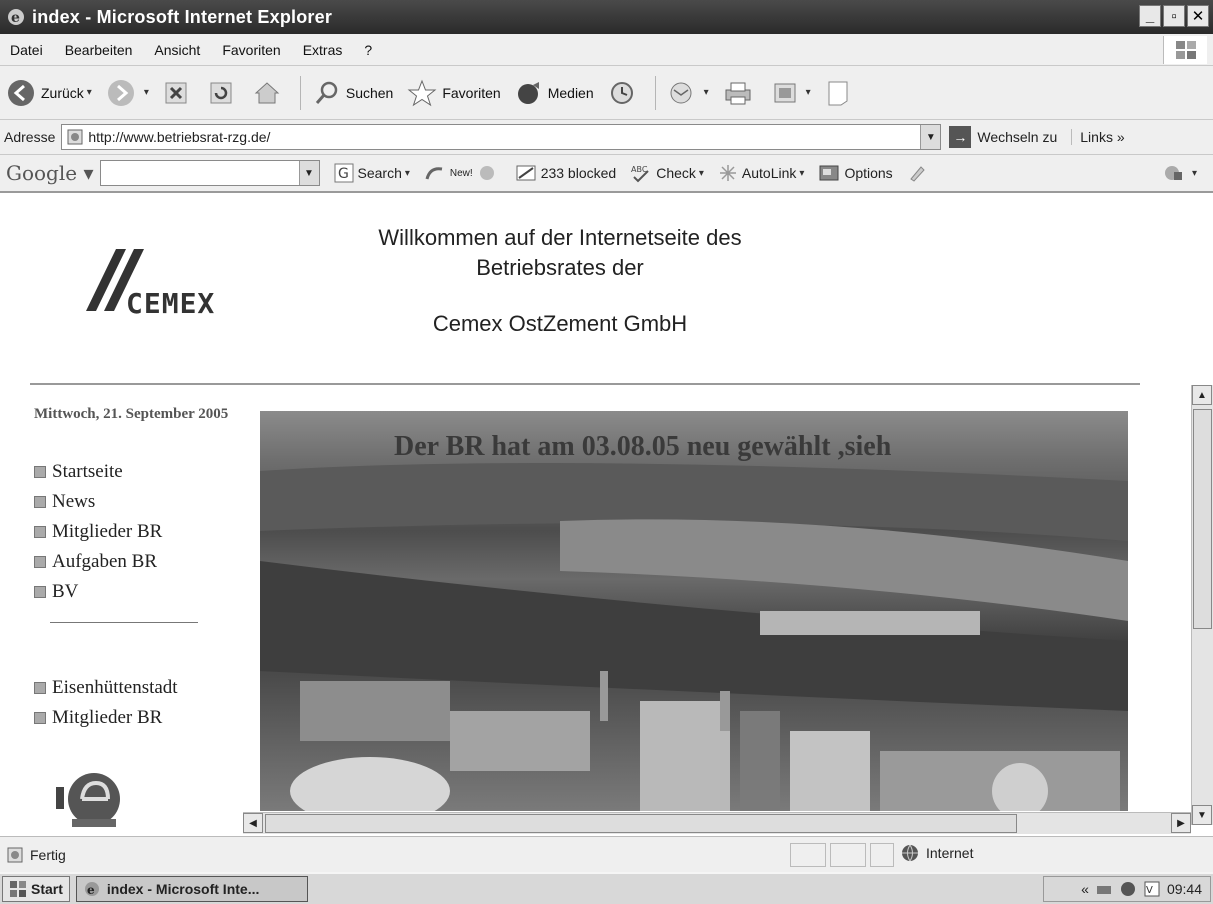 This screenshot has height=904, width=1213. I want to click on zone-label: Internet, so click(950, 853).